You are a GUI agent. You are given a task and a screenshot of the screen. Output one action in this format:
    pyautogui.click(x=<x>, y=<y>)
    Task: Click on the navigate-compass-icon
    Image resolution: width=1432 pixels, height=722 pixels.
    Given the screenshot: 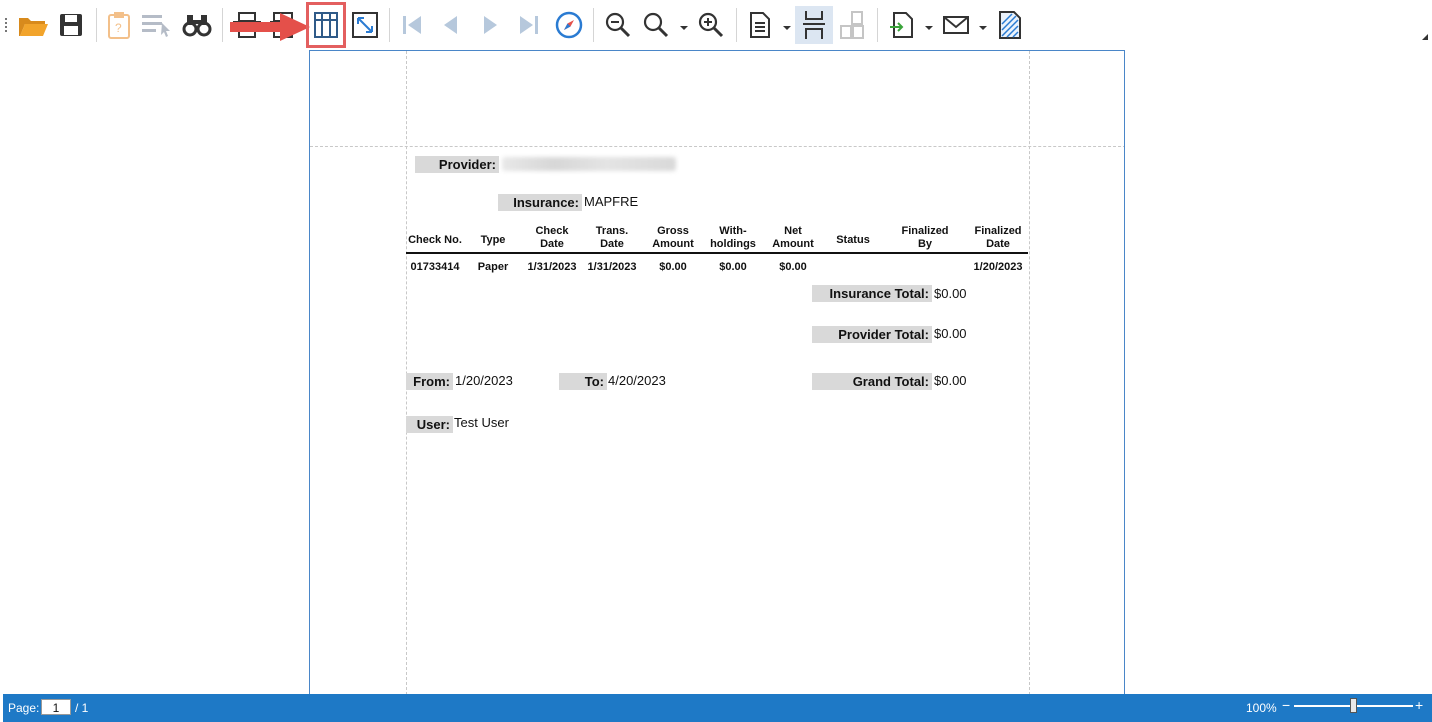 What is the action you would take?
    pyautogui.click(x=569, y=25)
    